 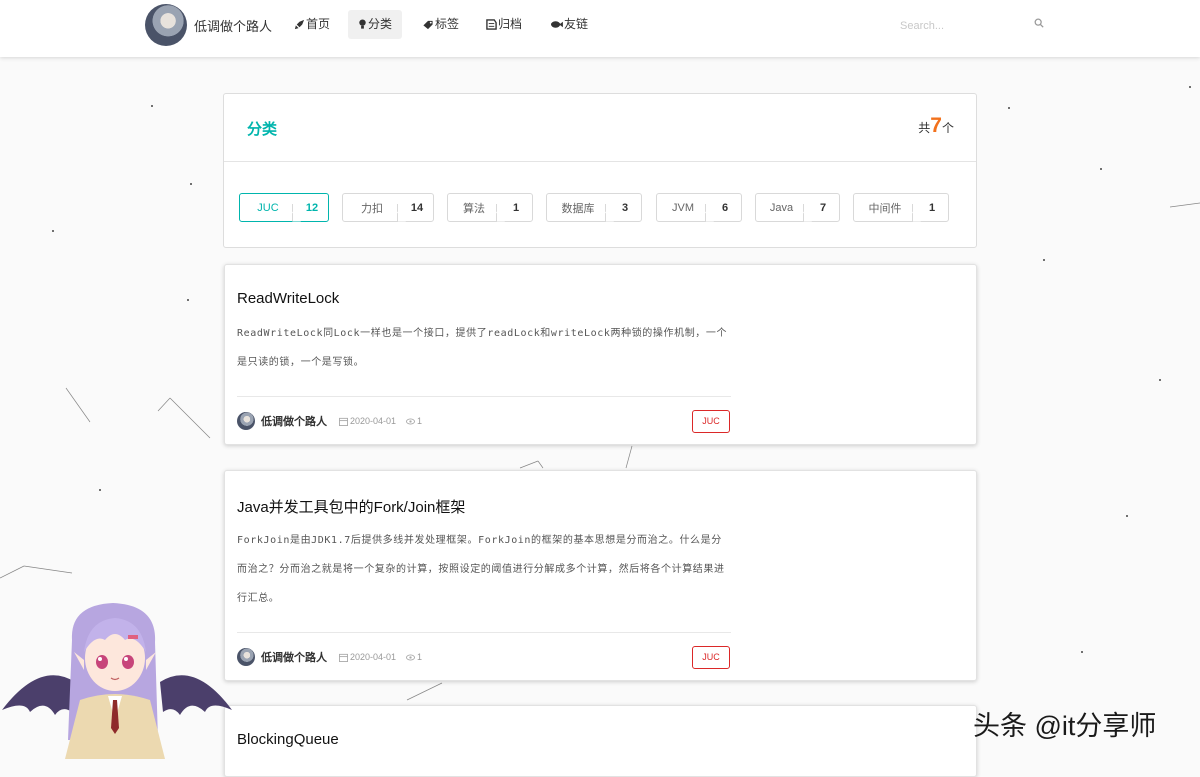 I want to click on brand: 低调做个路人, so click(x=208, y=25).